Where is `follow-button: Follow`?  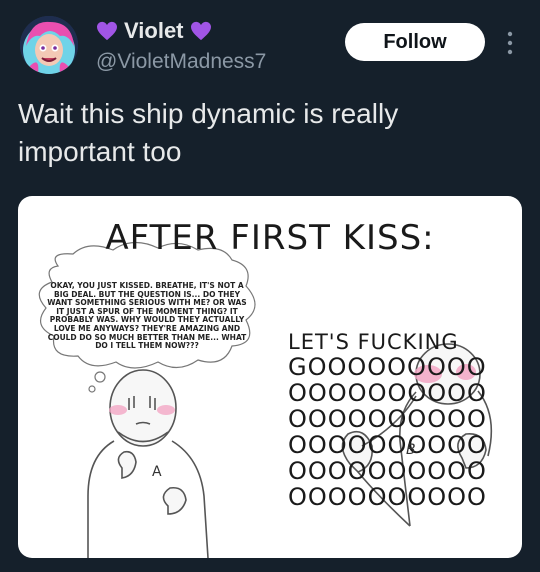
follow-button: Follow is located at coordinates (415, 42).